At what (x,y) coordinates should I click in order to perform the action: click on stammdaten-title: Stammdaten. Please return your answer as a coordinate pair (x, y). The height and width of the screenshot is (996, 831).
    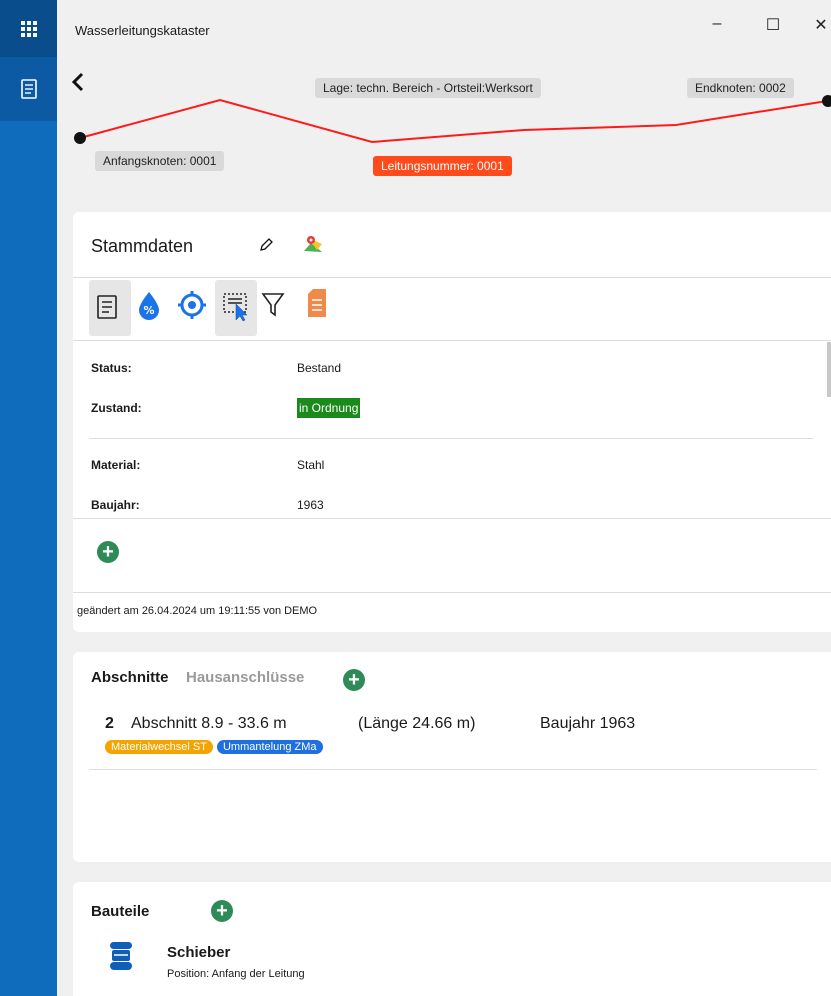
    Looking at the image, I should click on (142, 246).